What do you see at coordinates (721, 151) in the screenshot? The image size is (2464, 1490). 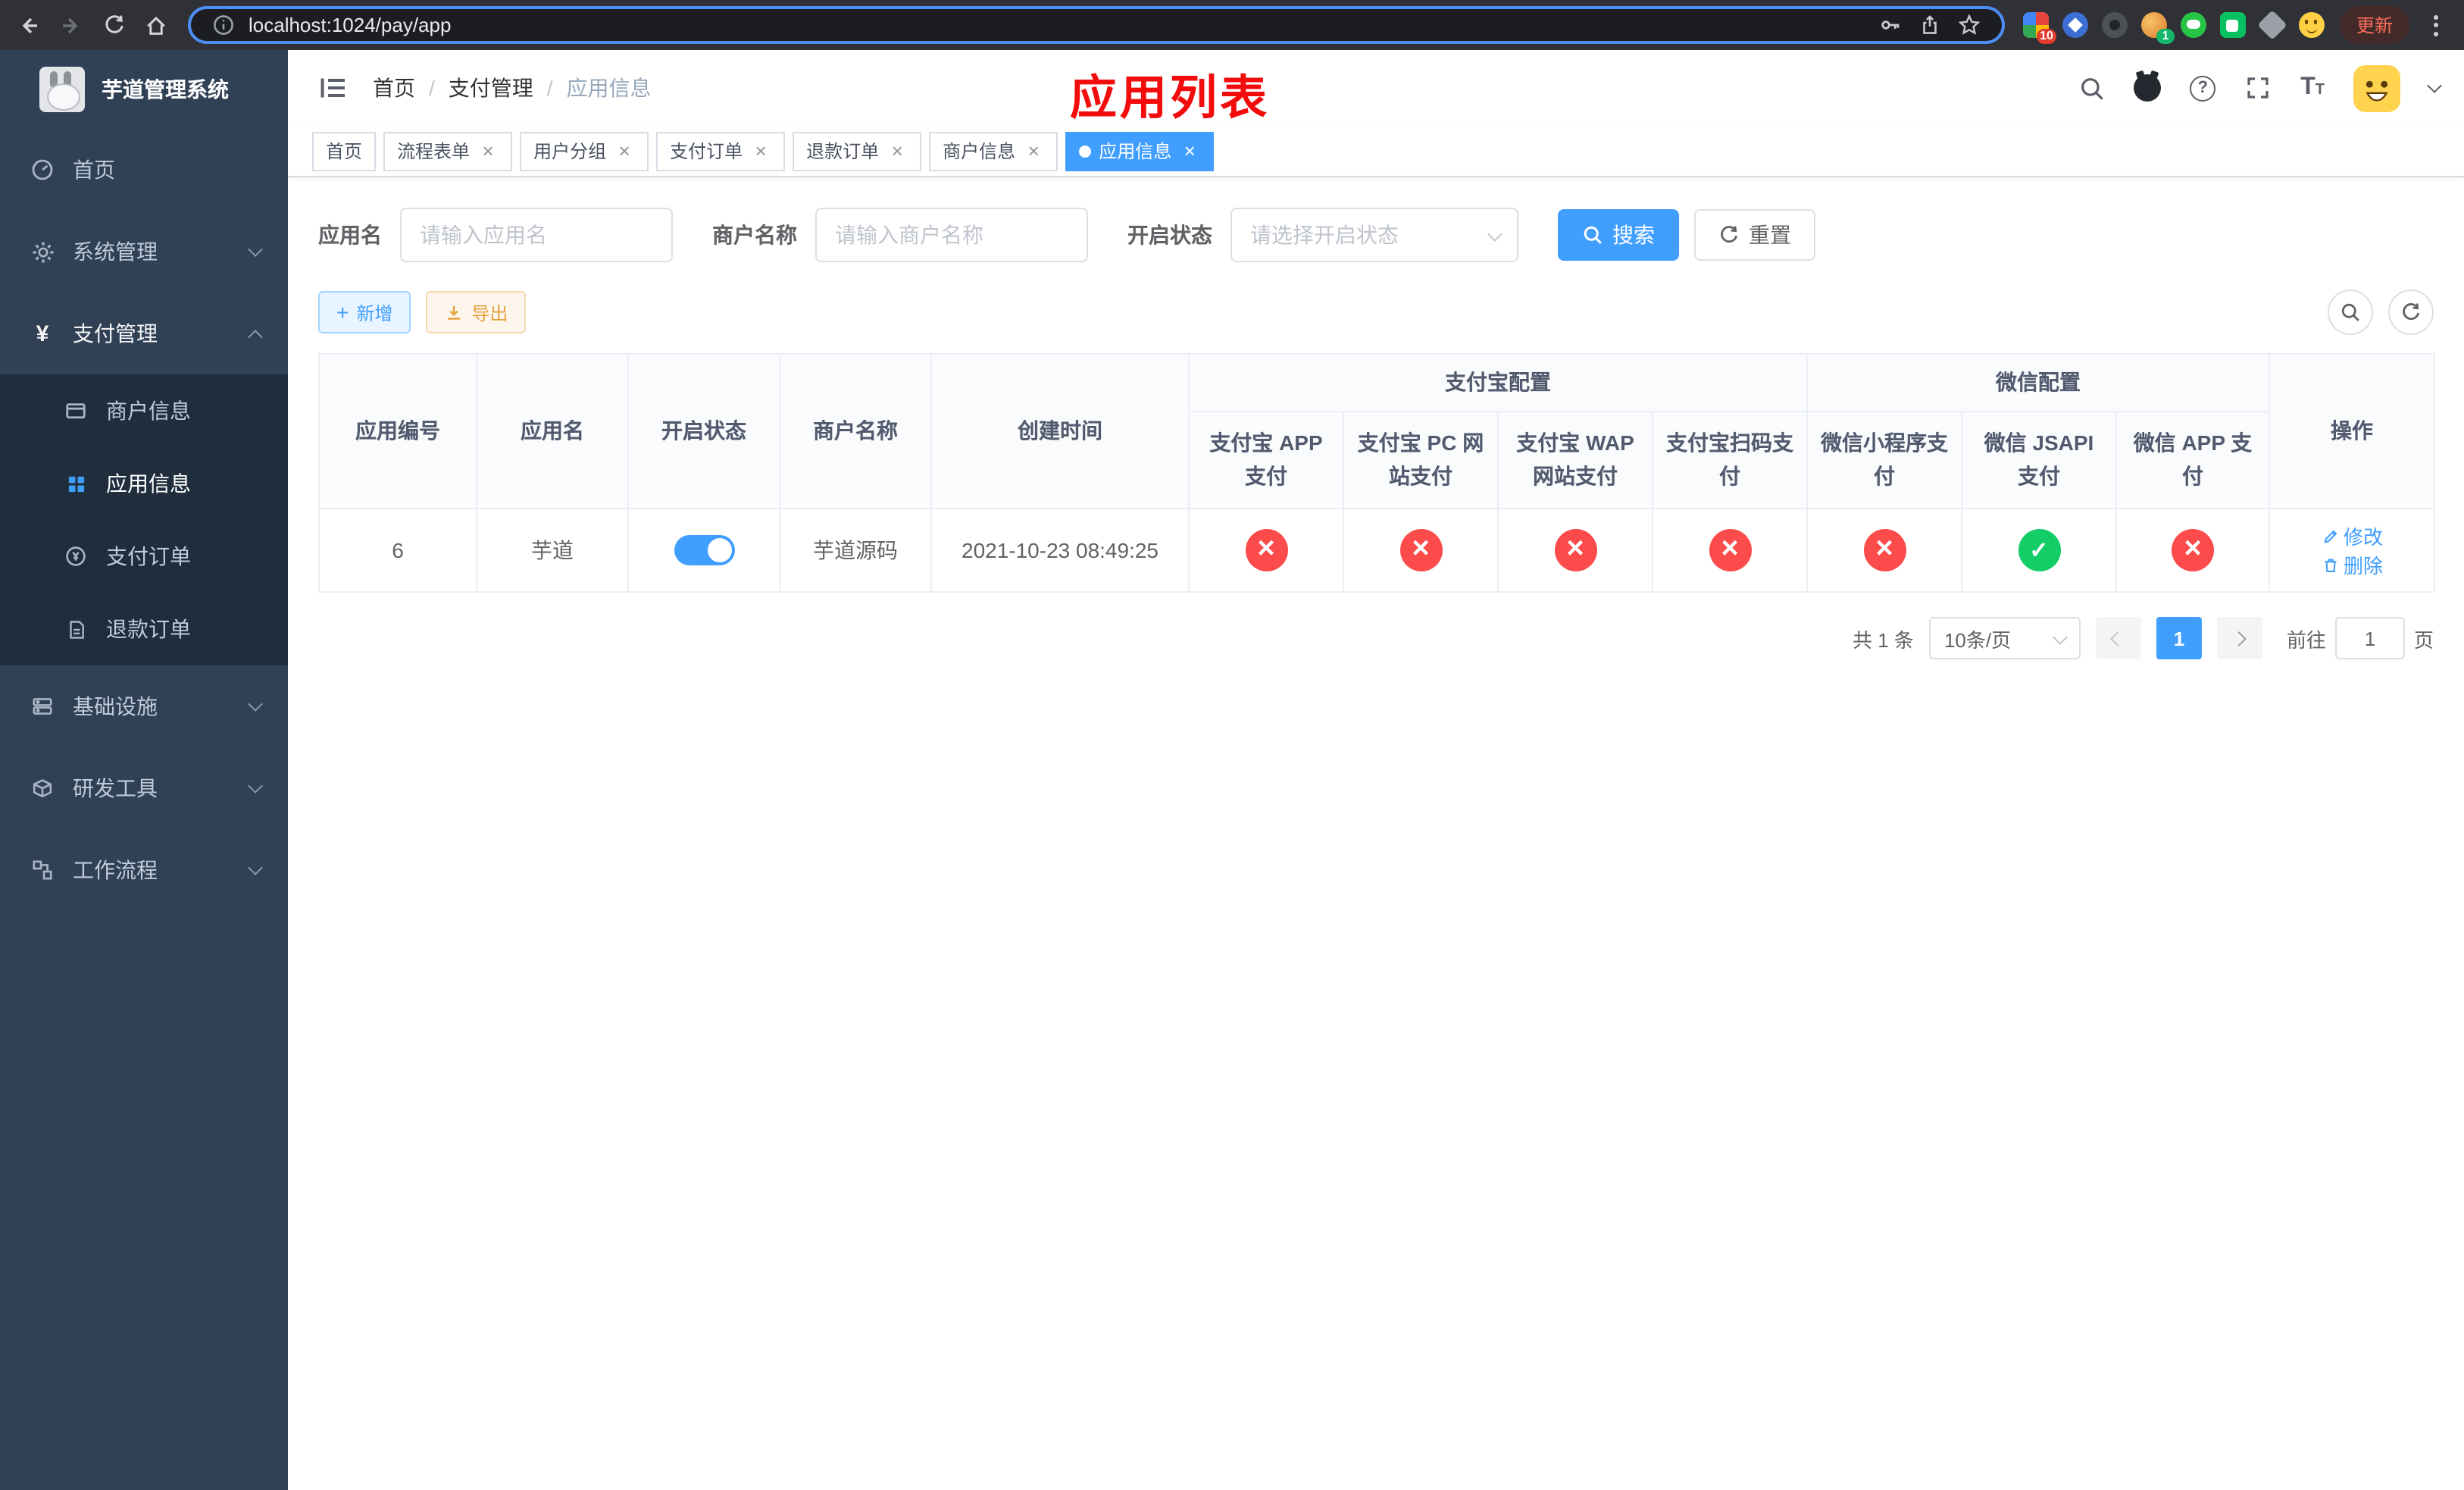 I see `tab-pay-order: 支付订单` at bounding box center [721, 151].